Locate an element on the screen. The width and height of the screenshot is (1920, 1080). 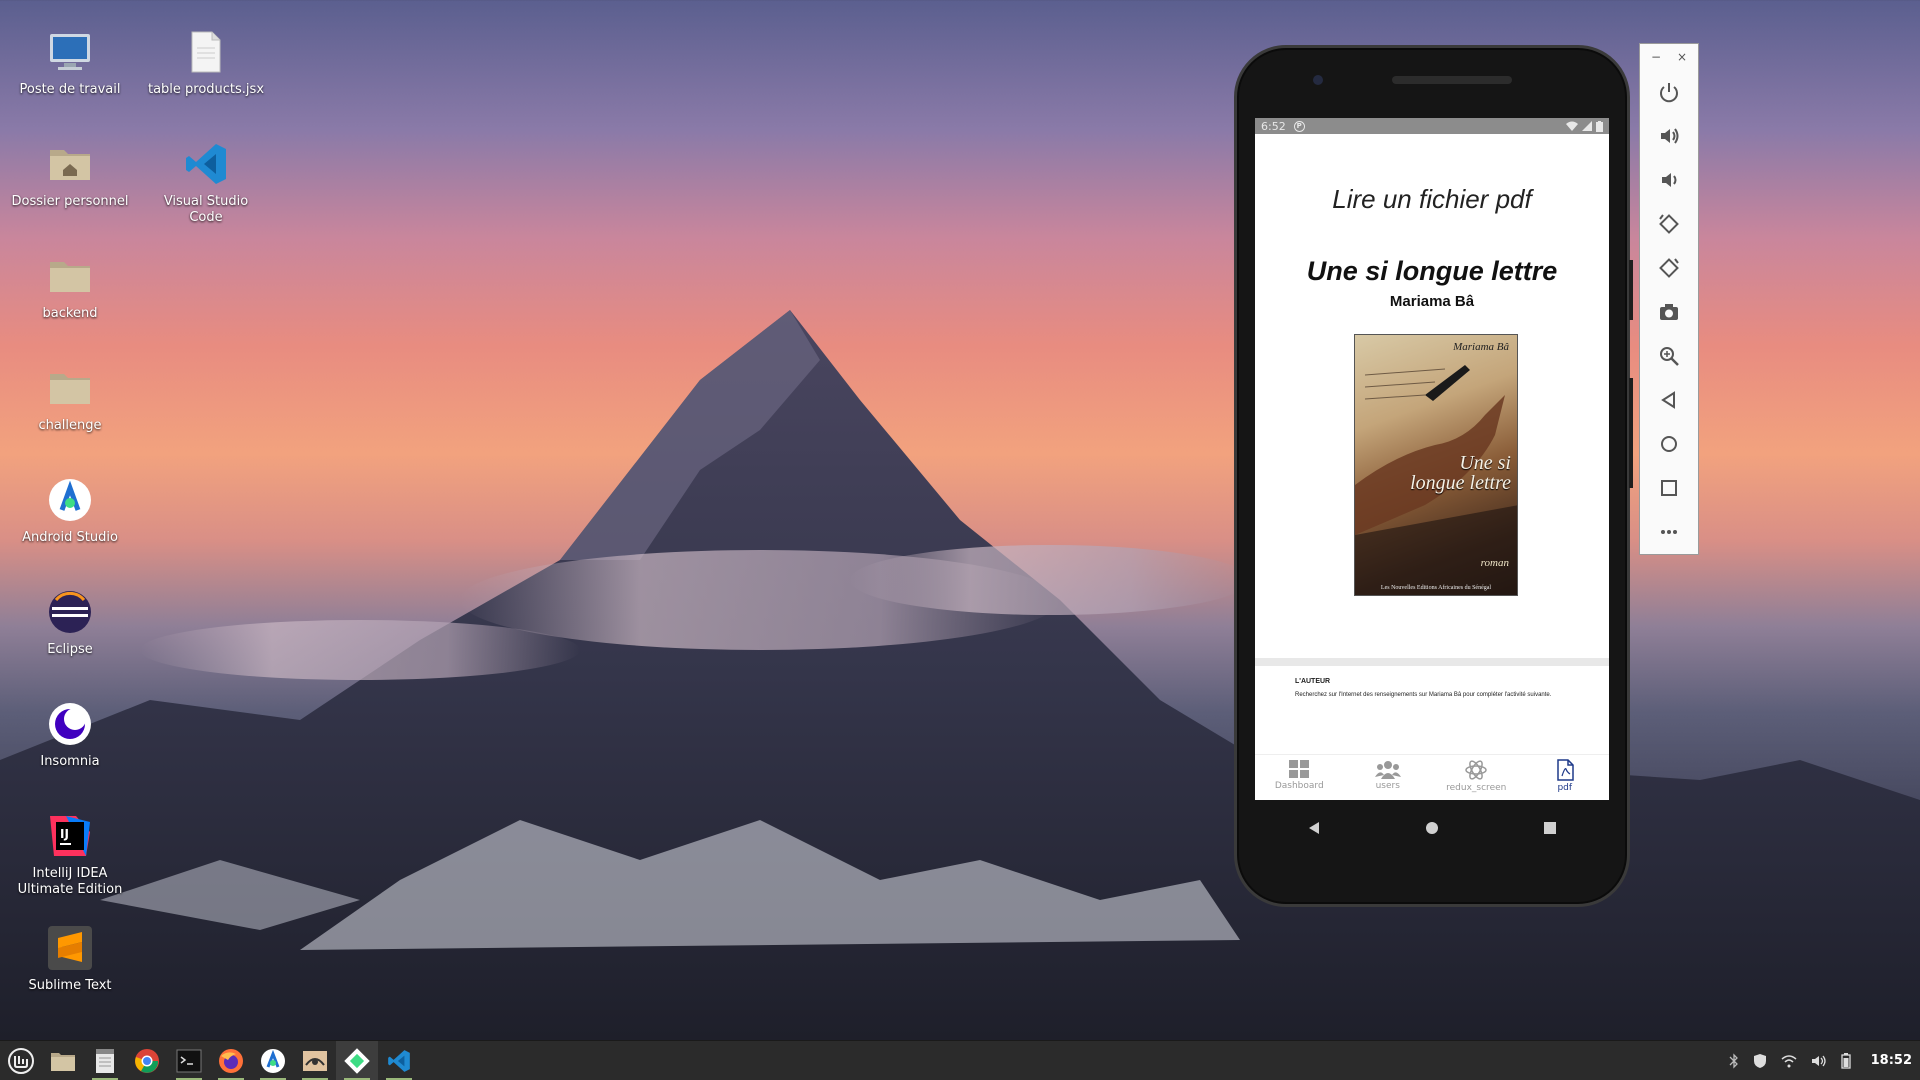
desktop-icon-intellij: IJ IntelliJ IDEA Ultimate Edition is located at coordinates (70, 855).